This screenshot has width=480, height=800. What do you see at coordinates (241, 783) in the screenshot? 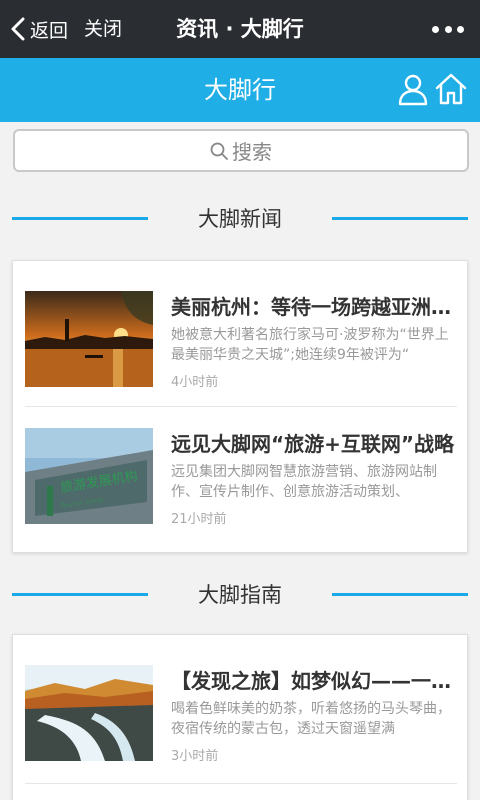
I see `divider` at bounding box center [241, 783].